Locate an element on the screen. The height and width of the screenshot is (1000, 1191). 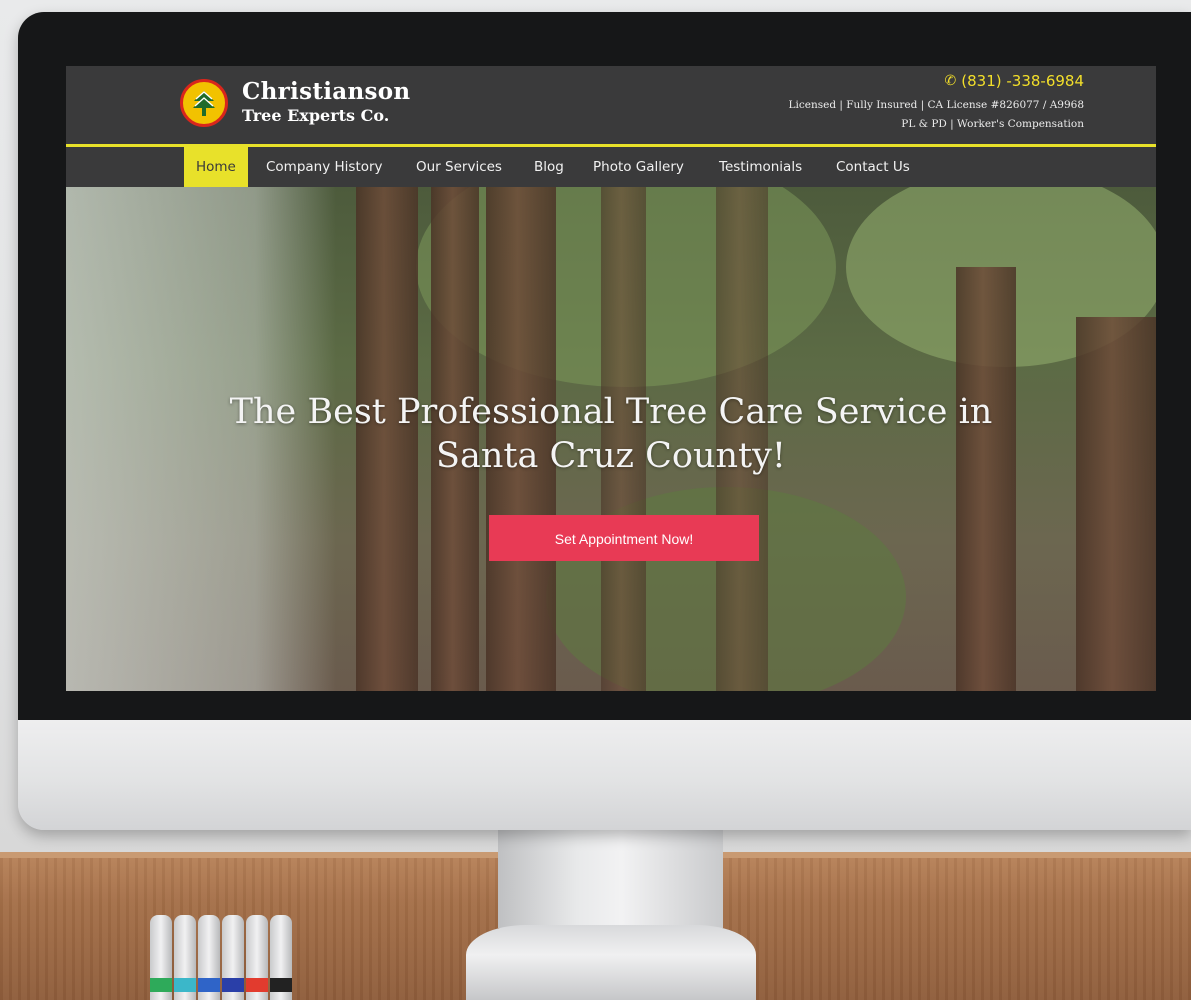
monitor-stand is located at coordinates (610, 879).